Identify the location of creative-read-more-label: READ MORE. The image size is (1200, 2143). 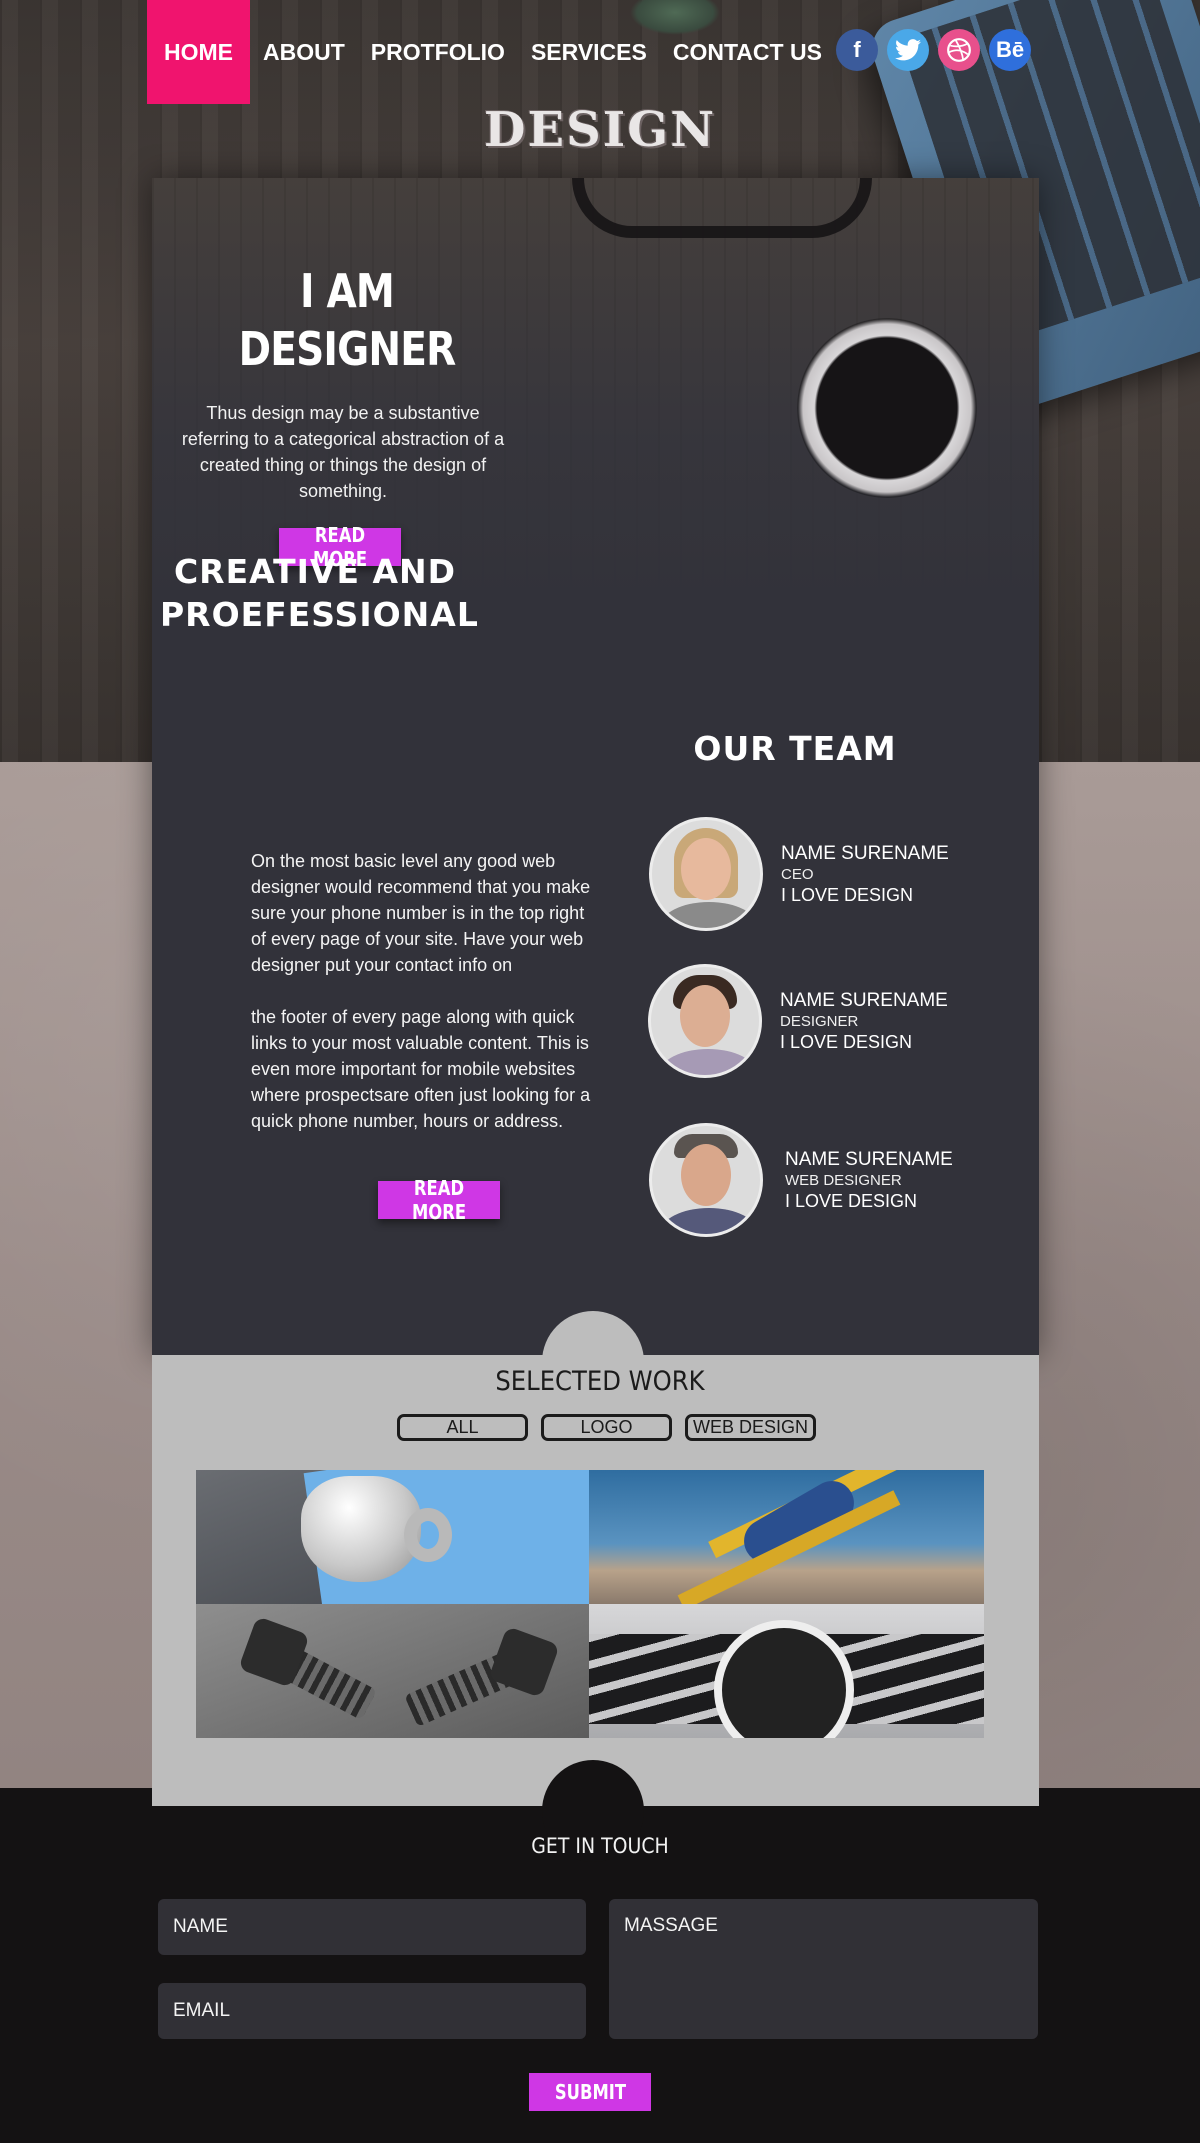
(439, 1200).